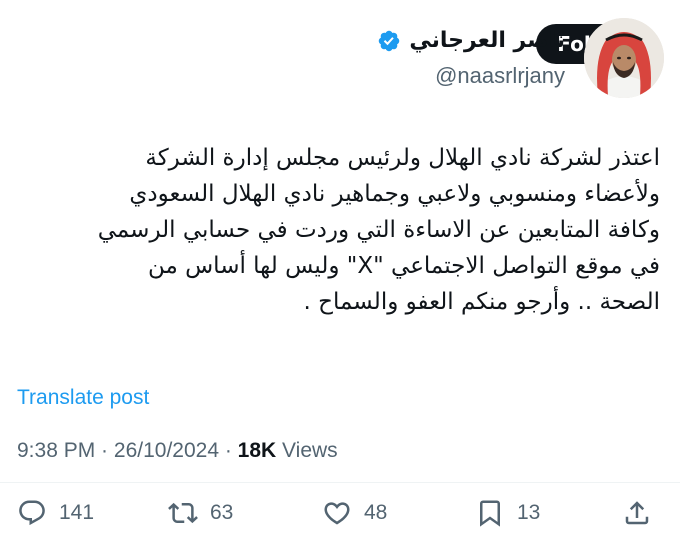 Image resolution: width=680 pixels, height=559 pixels. What do you see at coordinates (307, 450) in the screenshot?
I see `views-label: Views` at bounding box center [307, 450].